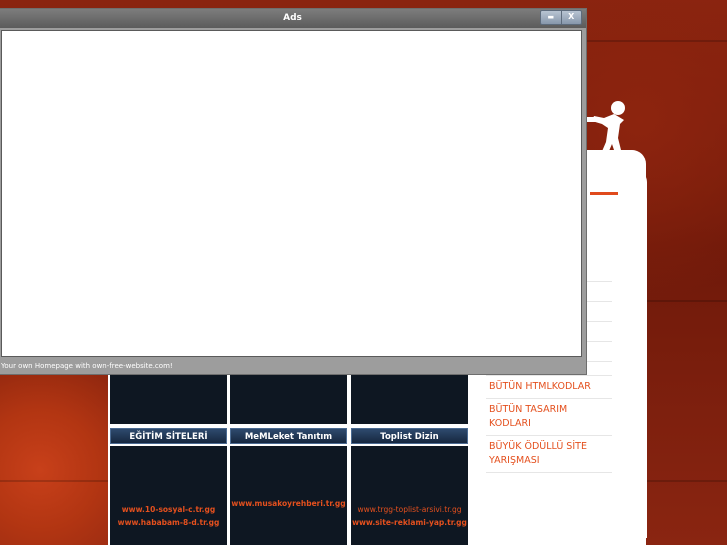 The height and width of the screenshot is (545, 727). What do you see at coordinates (168, 509) in the screenshot?
I see `site-link: www.10-sosyal-c.tr.gg` at bounding box center [168, 509].